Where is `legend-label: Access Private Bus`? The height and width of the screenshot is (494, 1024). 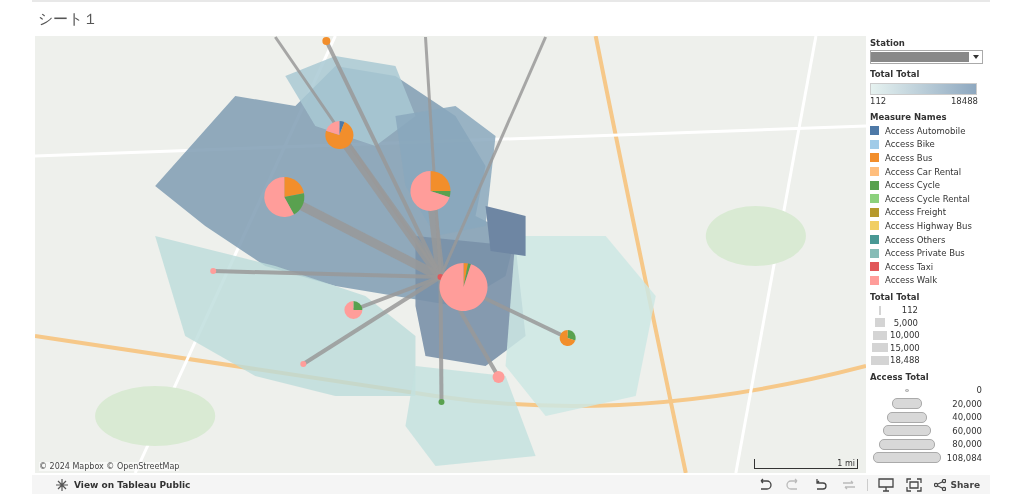 legend-label: Access Private Bus is located at coordinates (925, 254).